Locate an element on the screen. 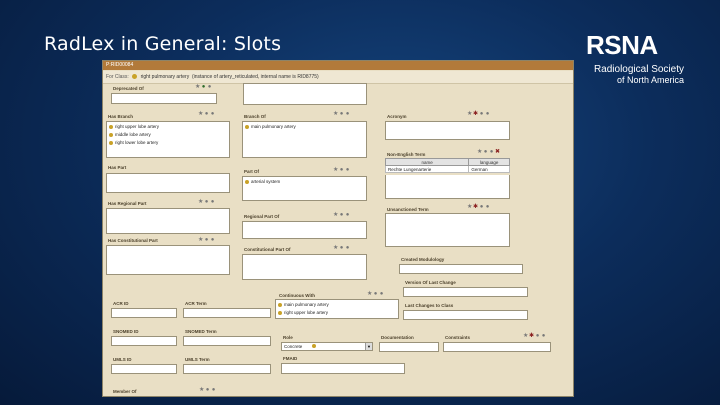 The image size is (720, 405). table-row: Rechte Lungenarterie German is located at coordinates (447, 169).